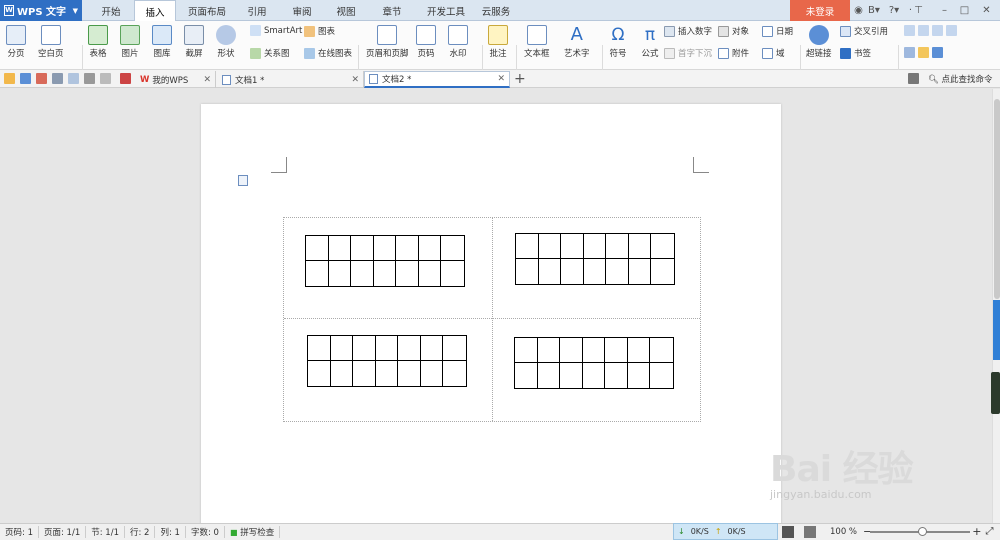 This screenshot has height=540, width=1000. Describe the element at coordinates (788, 531) in the screenshot. I see `view-mode-icon` at that location.